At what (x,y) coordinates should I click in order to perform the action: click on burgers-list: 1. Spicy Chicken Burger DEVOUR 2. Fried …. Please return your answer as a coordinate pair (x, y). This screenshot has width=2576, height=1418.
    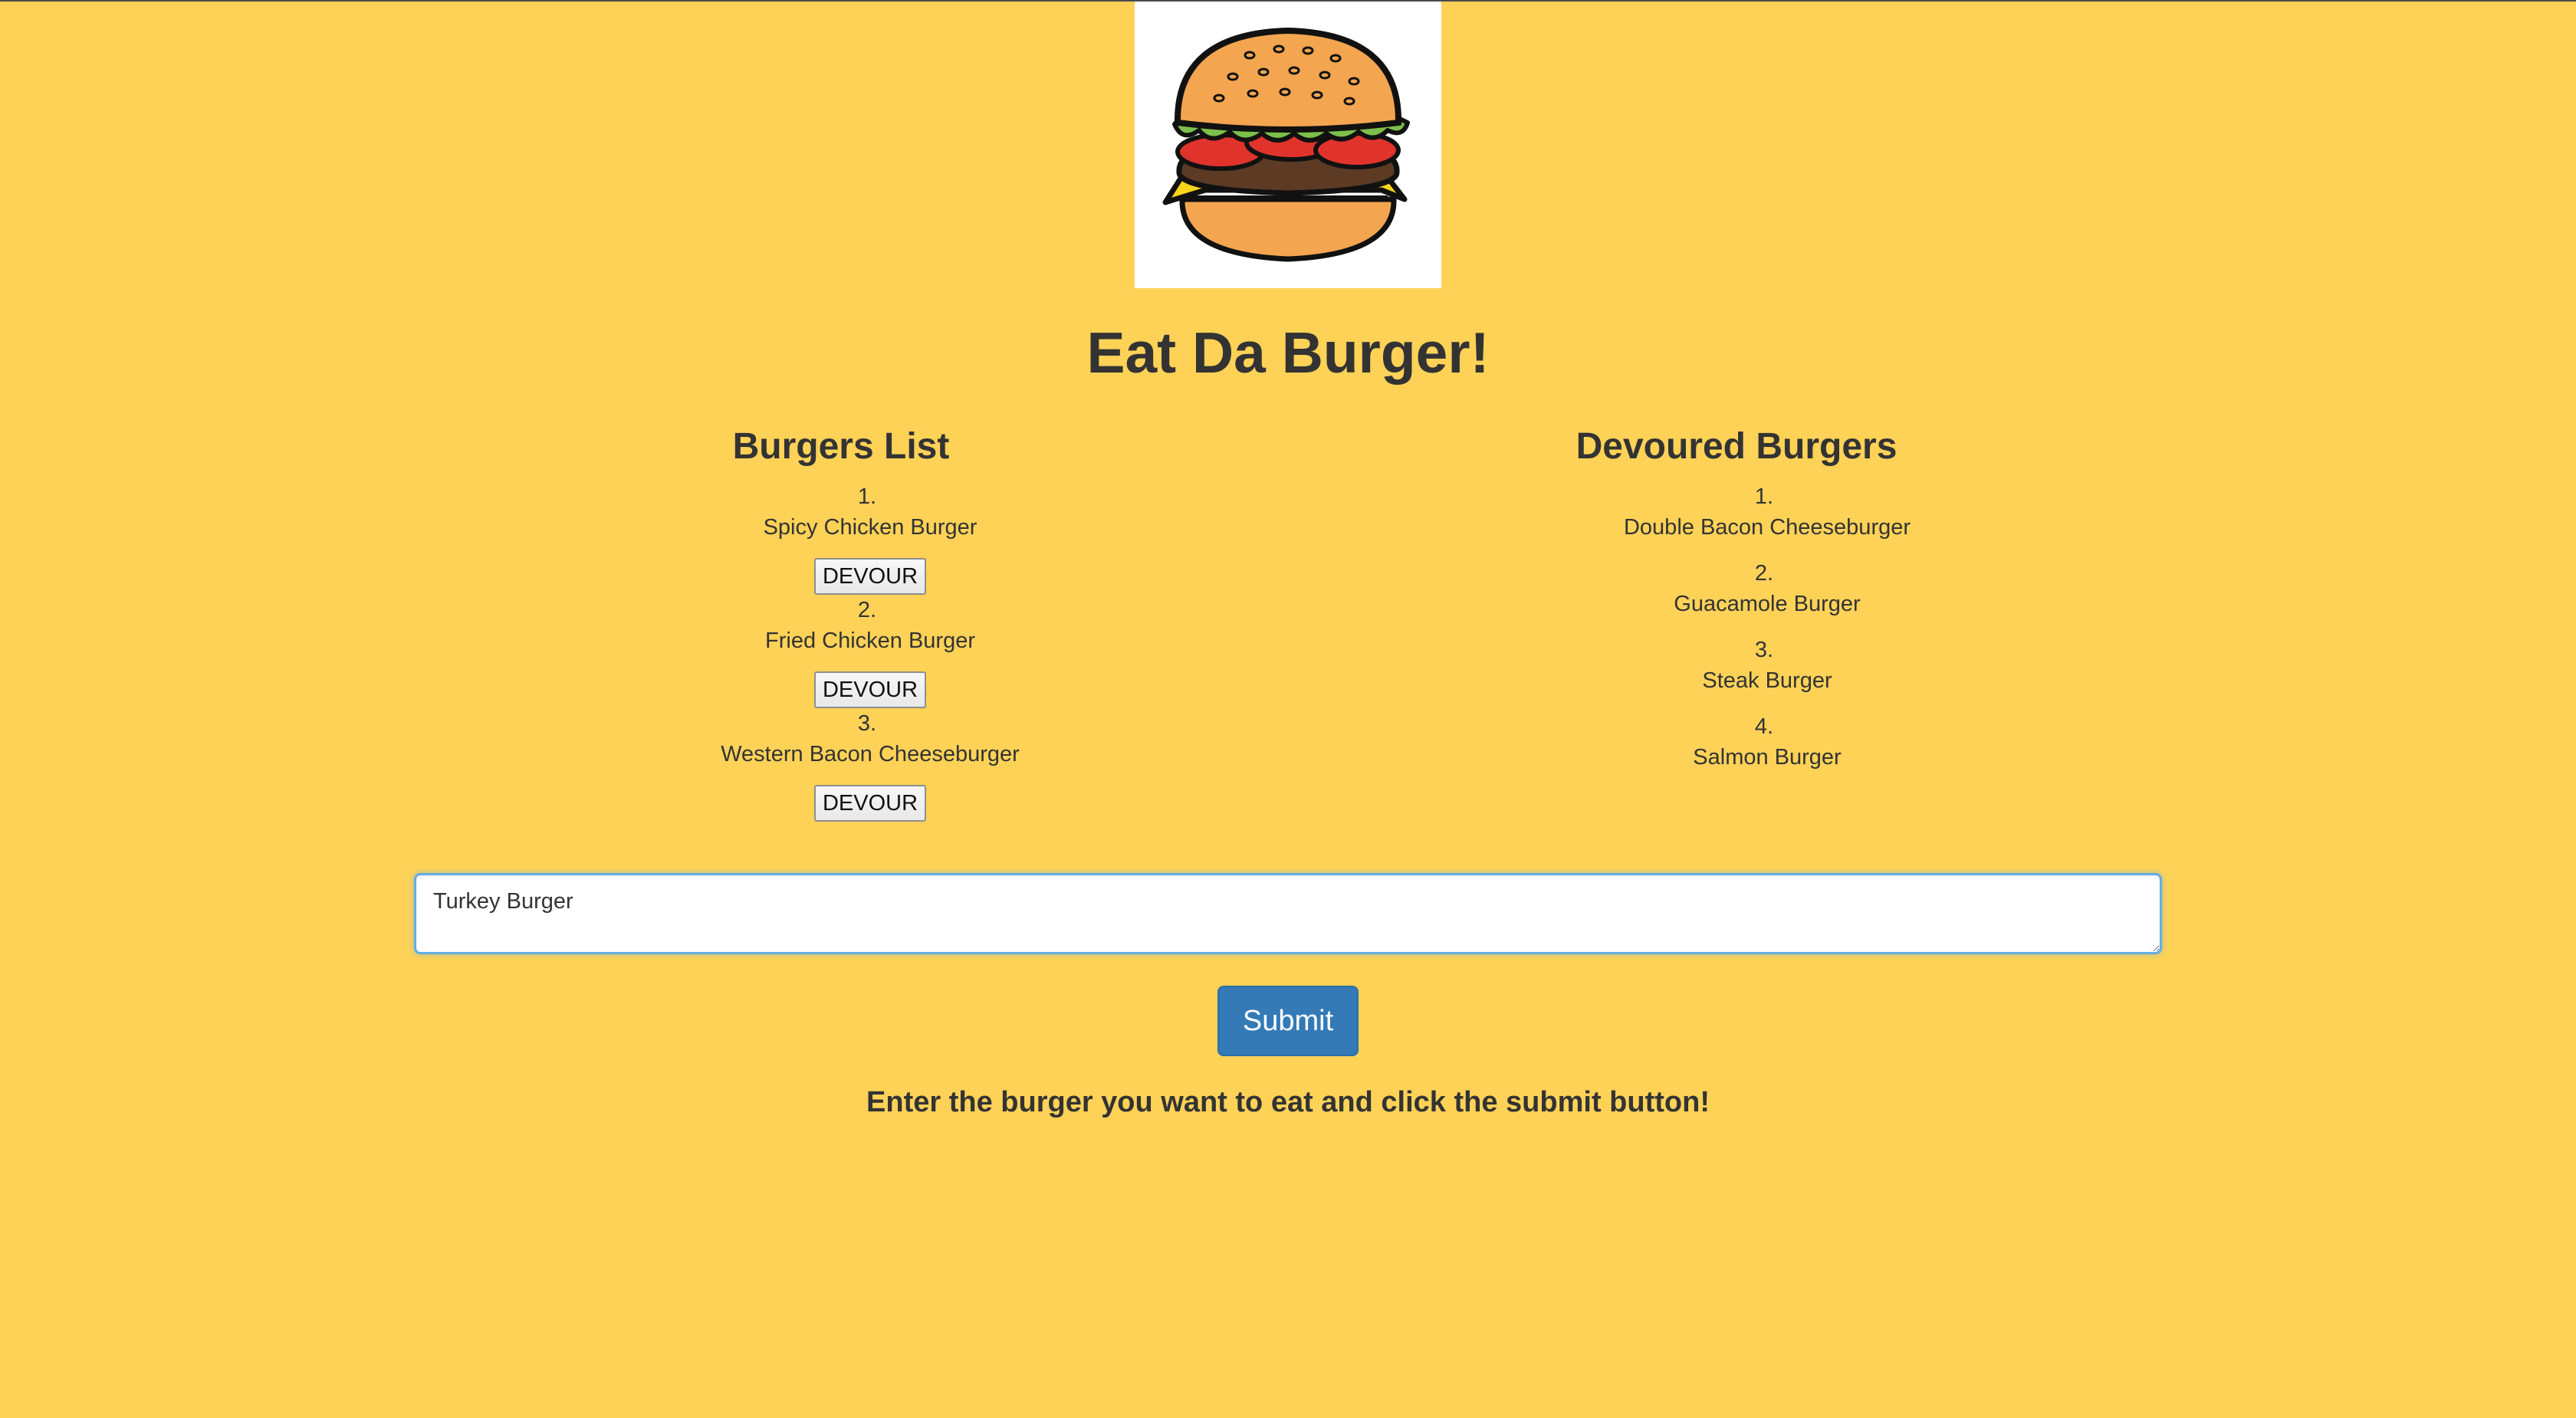
    Looking at the image, I should click on (870, 651).